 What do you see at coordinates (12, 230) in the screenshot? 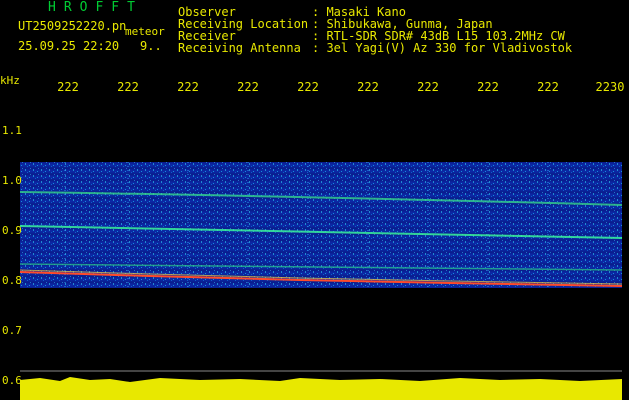
I see `frequency-tick: 0.9` at bounding box center [12, 230].